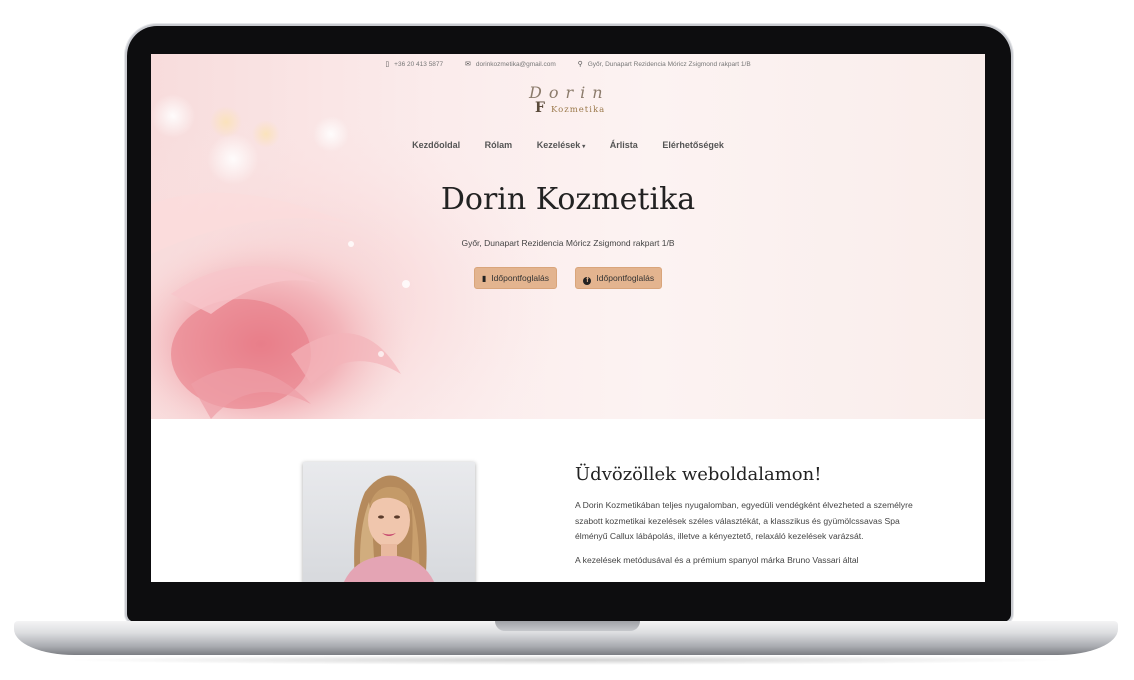  What do you see at coordinates (389, 528) in the screenshot?
I see `portrait-image` at bounding box center [389, 528].